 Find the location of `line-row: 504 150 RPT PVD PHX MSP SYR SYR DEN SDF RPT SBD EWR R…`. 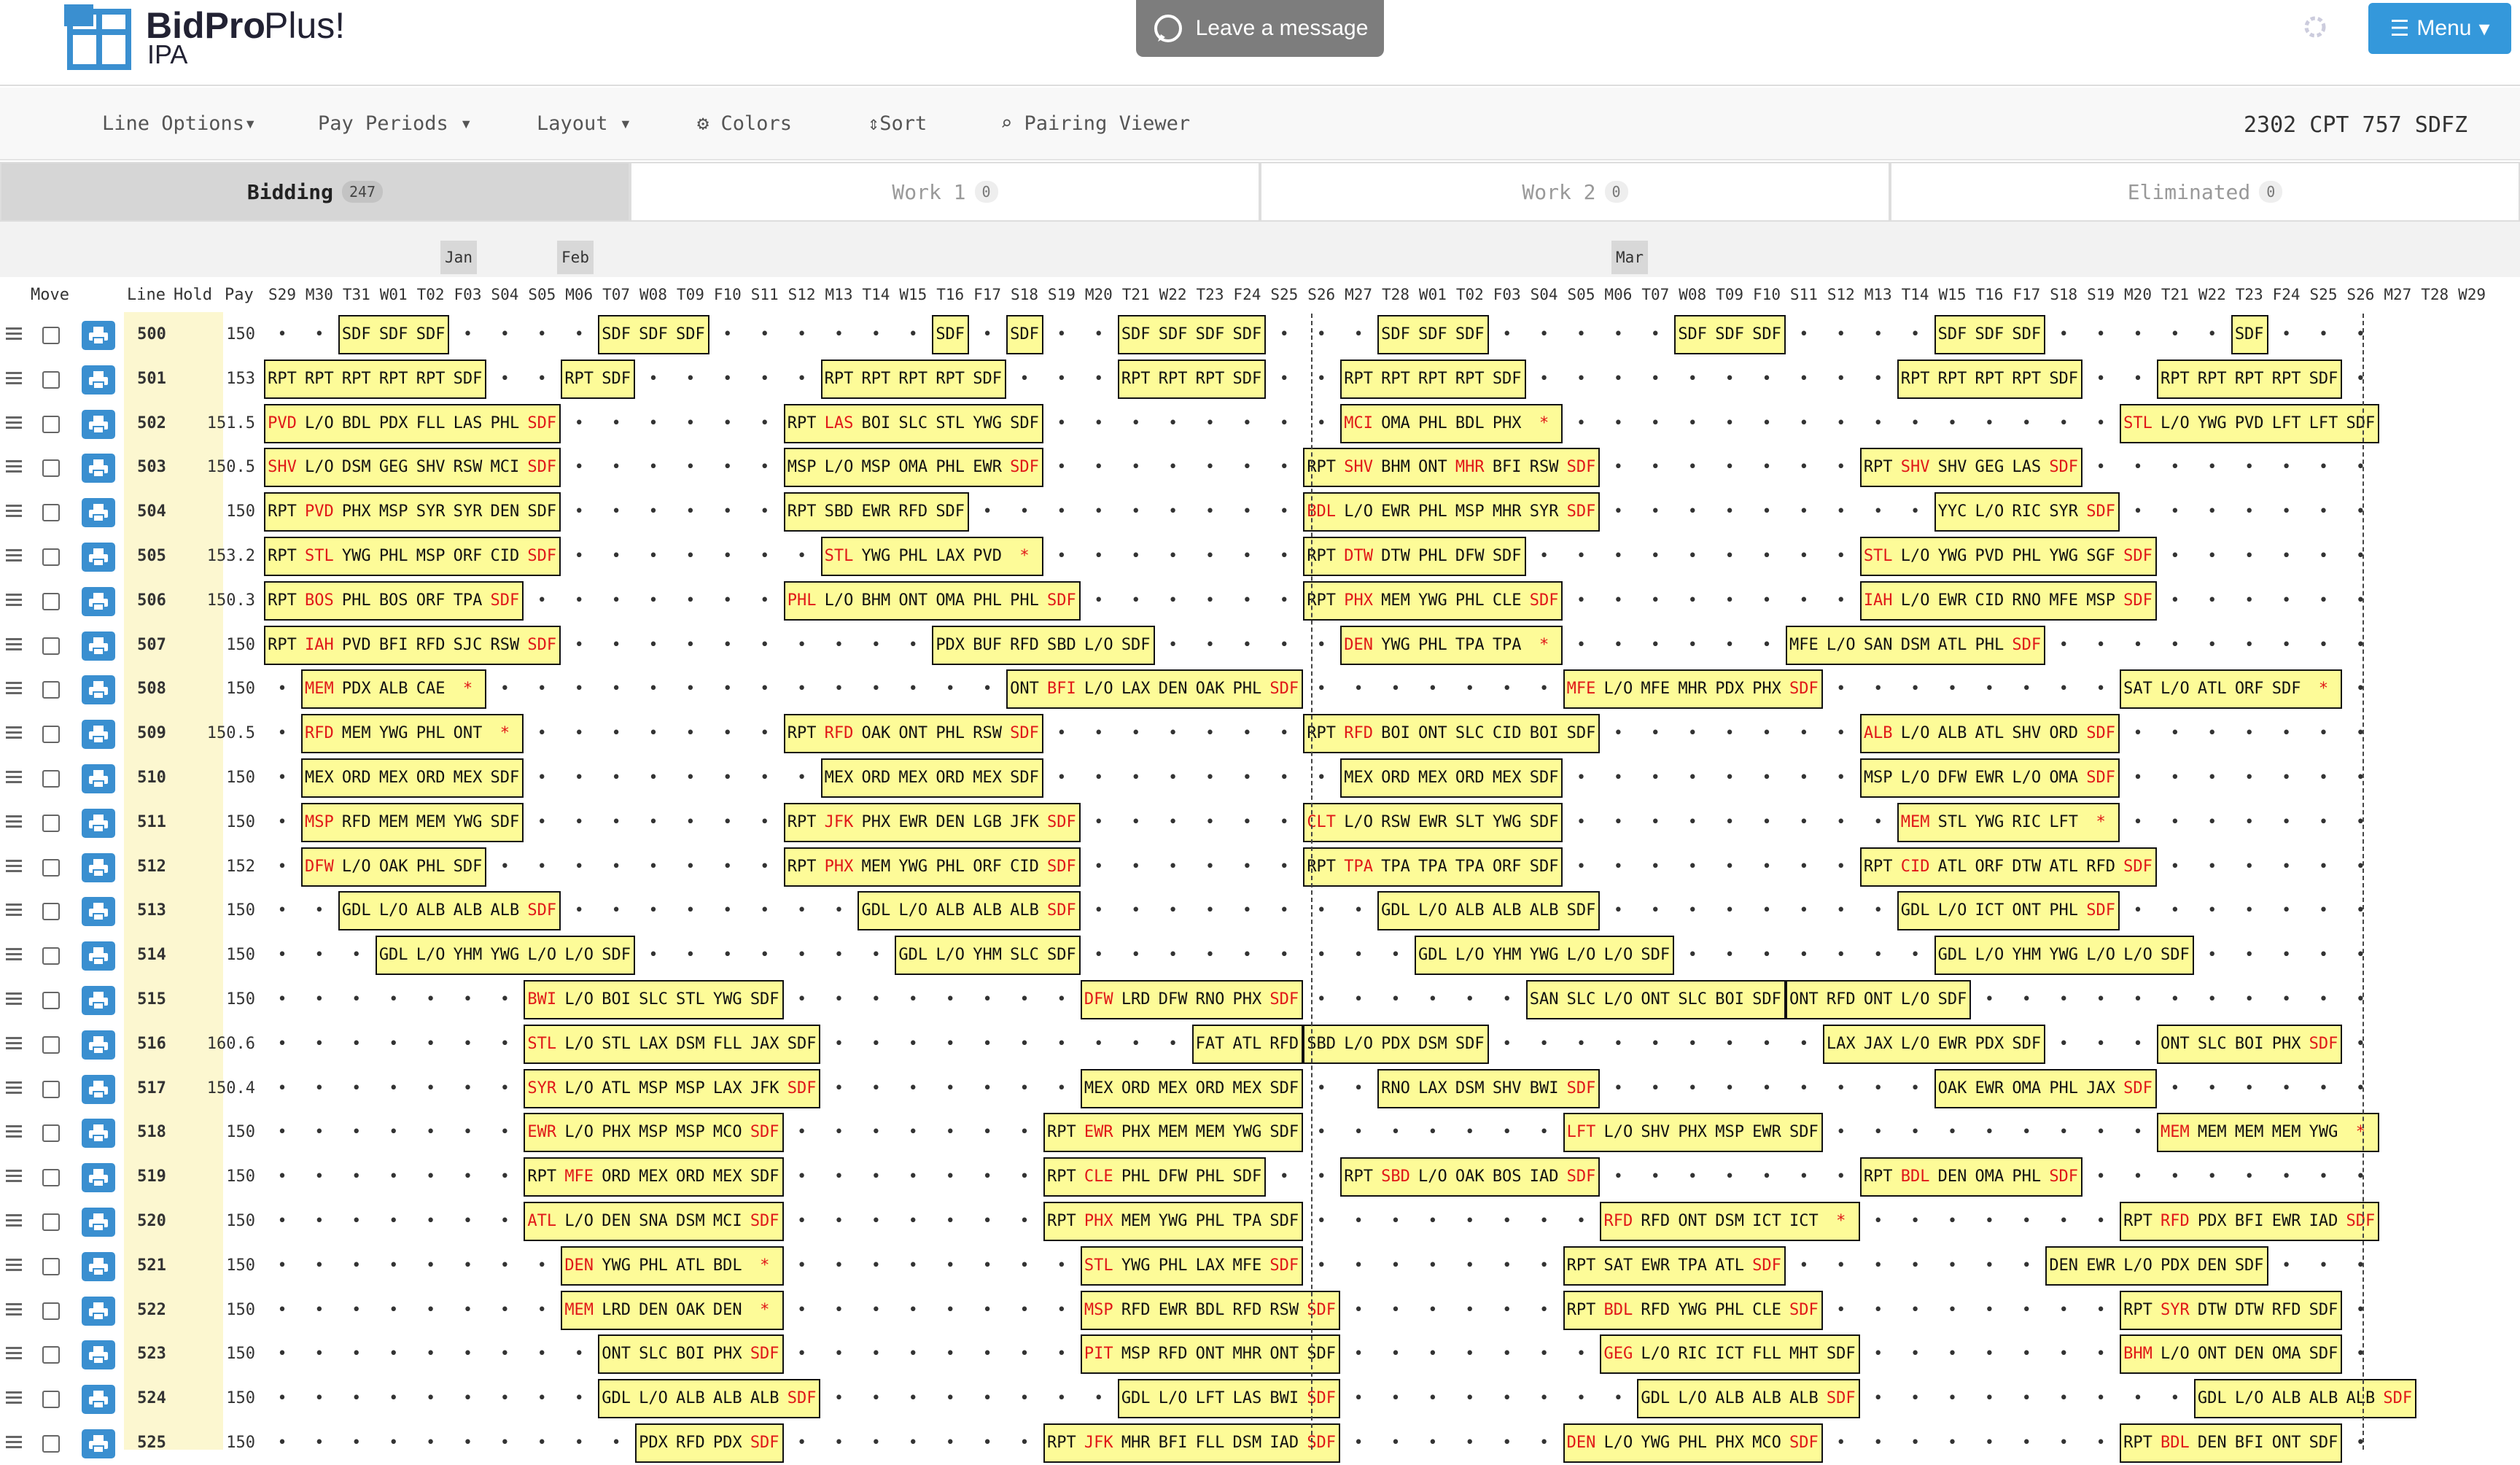

line-row: 504 150 RPT PVD PHX MSP SYR SYR DEN SDF RPT SBD EWR R… is located at coordinates (1260, 511).